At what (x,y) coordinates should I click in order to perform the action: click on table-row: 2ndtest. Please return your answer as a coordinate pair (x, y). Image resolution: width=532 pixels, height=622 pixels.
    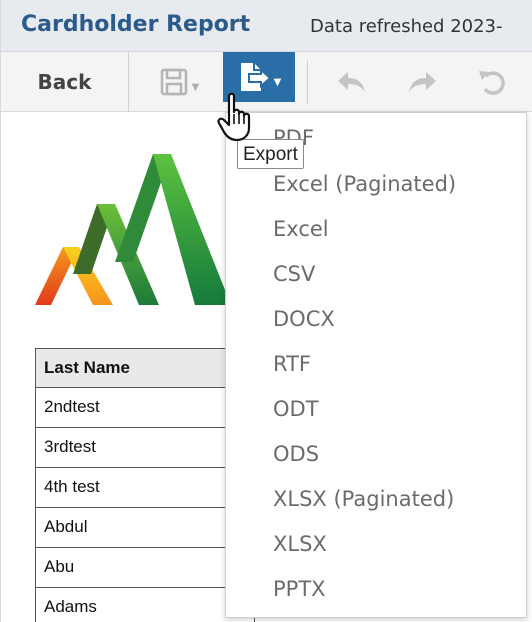
    Looking at the image, I should click on (145, 408).